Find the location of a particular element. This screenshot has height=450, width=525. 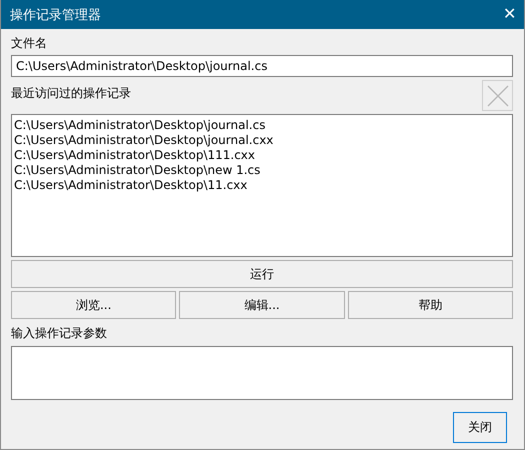

recent-item: C:\Users\Administrator\Desktop\journal.cs is located at coordinates (139, 125).